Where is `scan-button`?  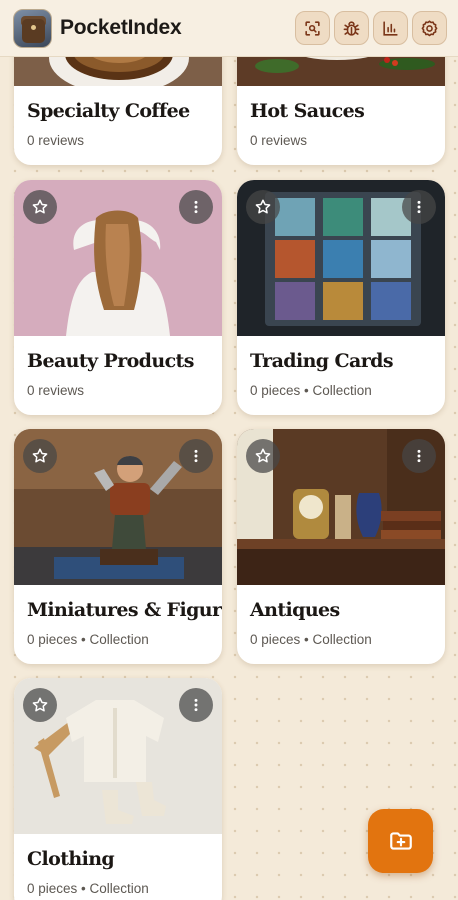
scan-button is located at coordinates (312, 28).